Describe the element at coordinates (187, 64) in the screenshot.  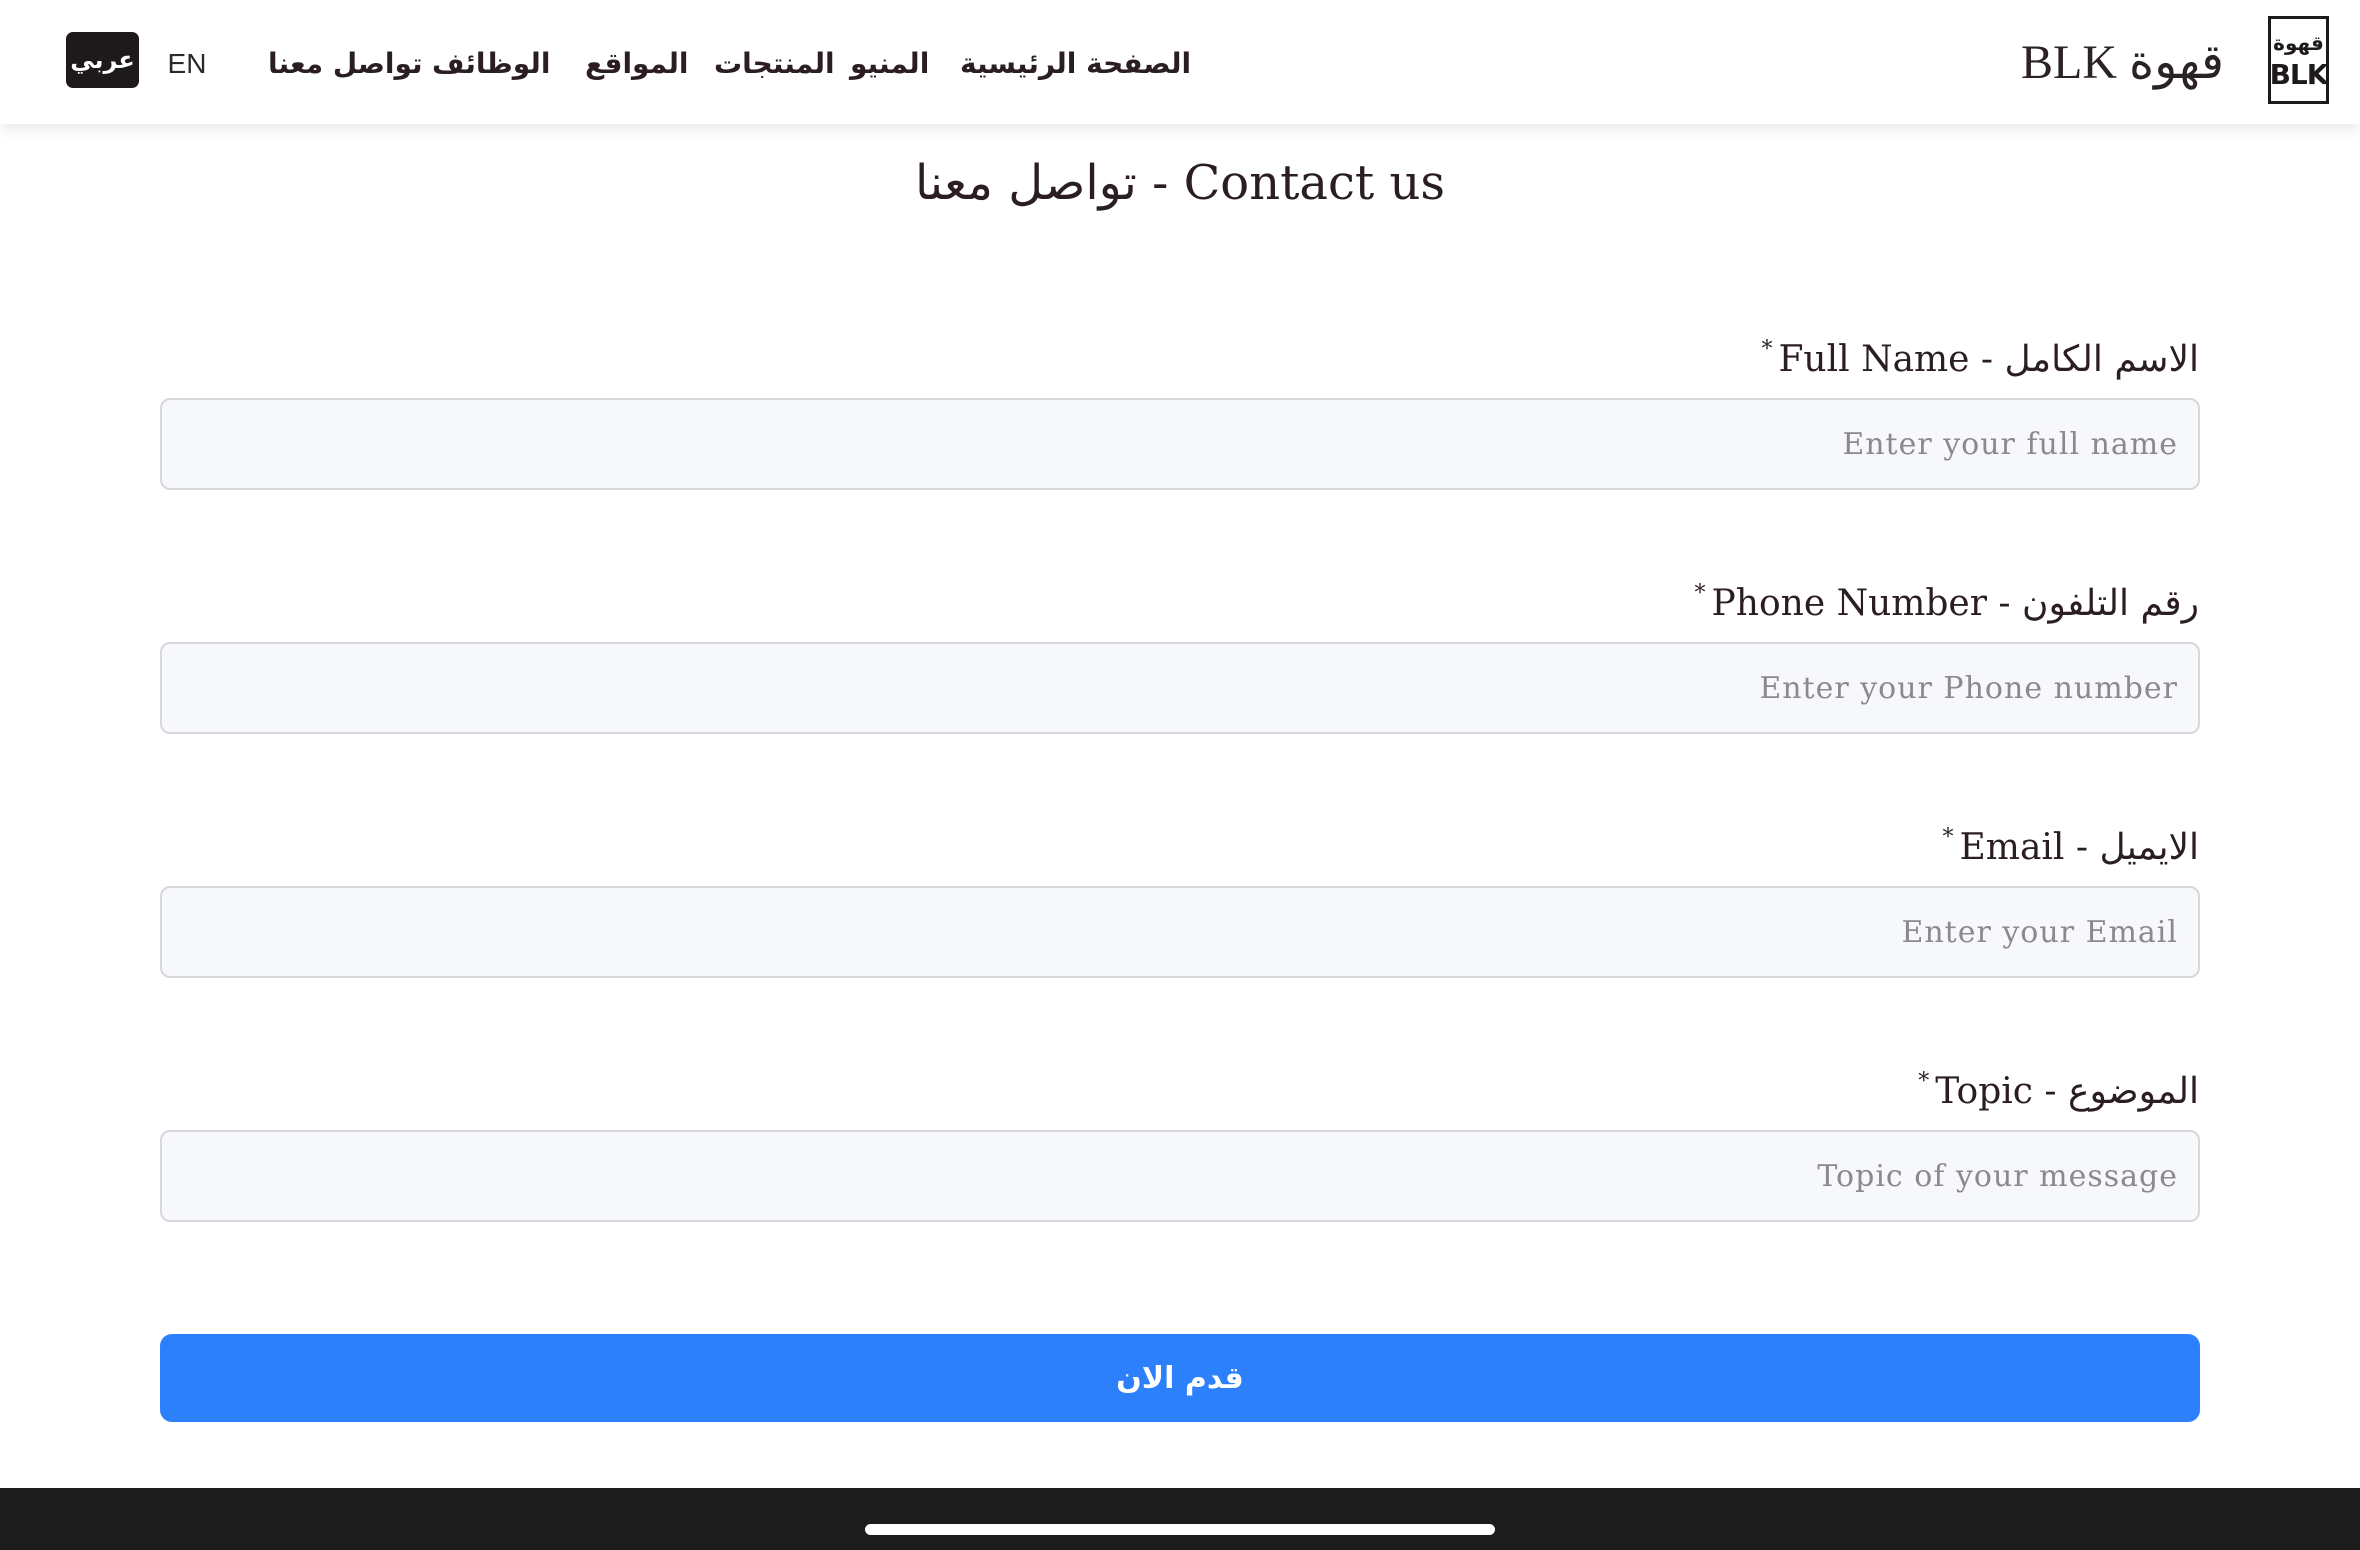
I see `language-english-button: EN` at that location.